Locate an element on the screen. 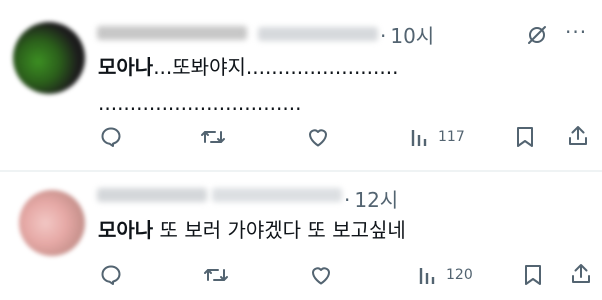  views-count: 120 is located at coordinates (459, 275).